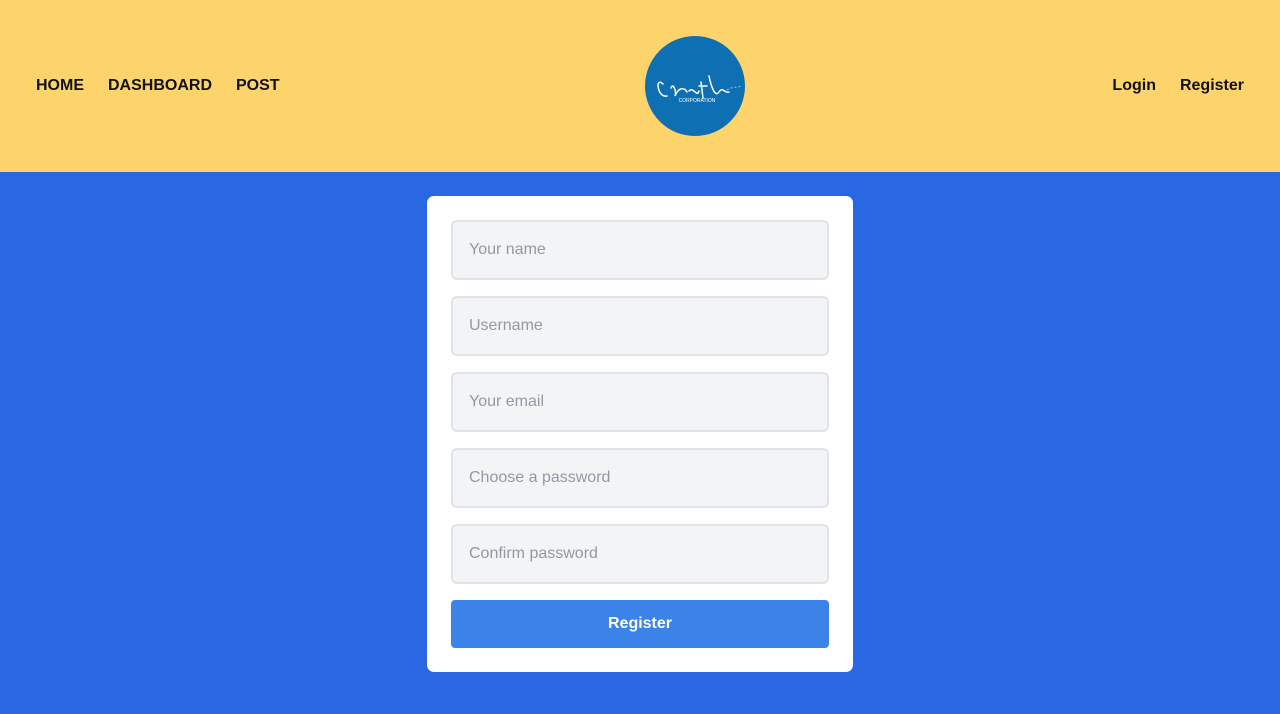  I want to click on confirm-password-input, so click(640, 554).